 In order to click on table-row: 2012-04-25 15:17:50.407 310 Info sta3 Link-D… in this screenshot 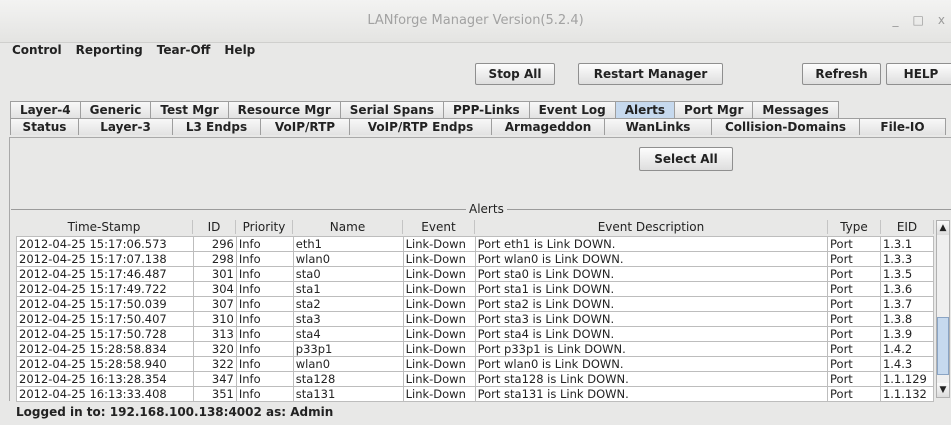, I will do `click(475, 319)`.